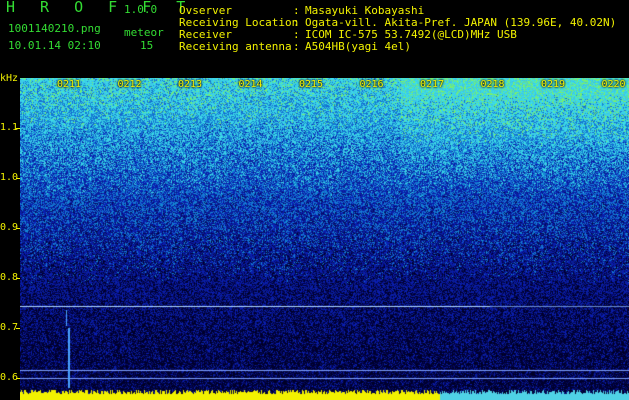  I want to click on x-tick-label: 0217, so click(432, 84).